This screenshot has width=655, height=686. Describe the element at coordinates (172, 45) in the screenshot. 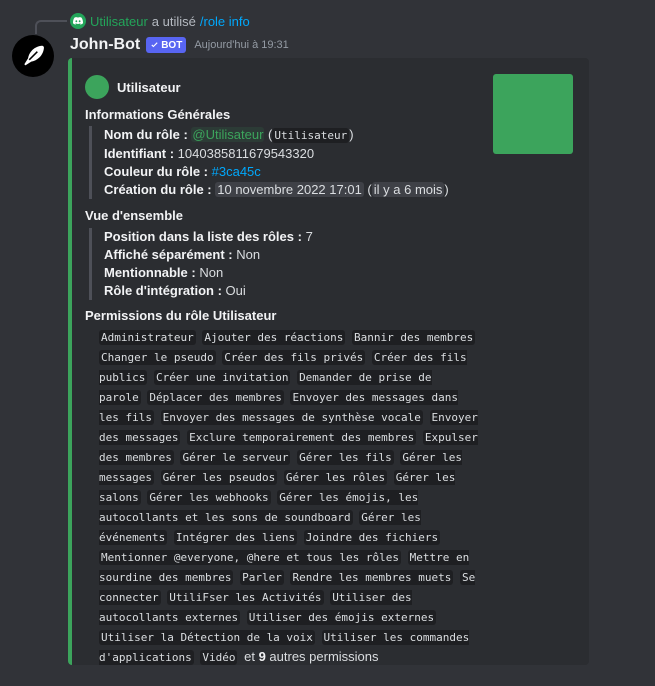

I see `bot-badge-label: BOT` at that location.